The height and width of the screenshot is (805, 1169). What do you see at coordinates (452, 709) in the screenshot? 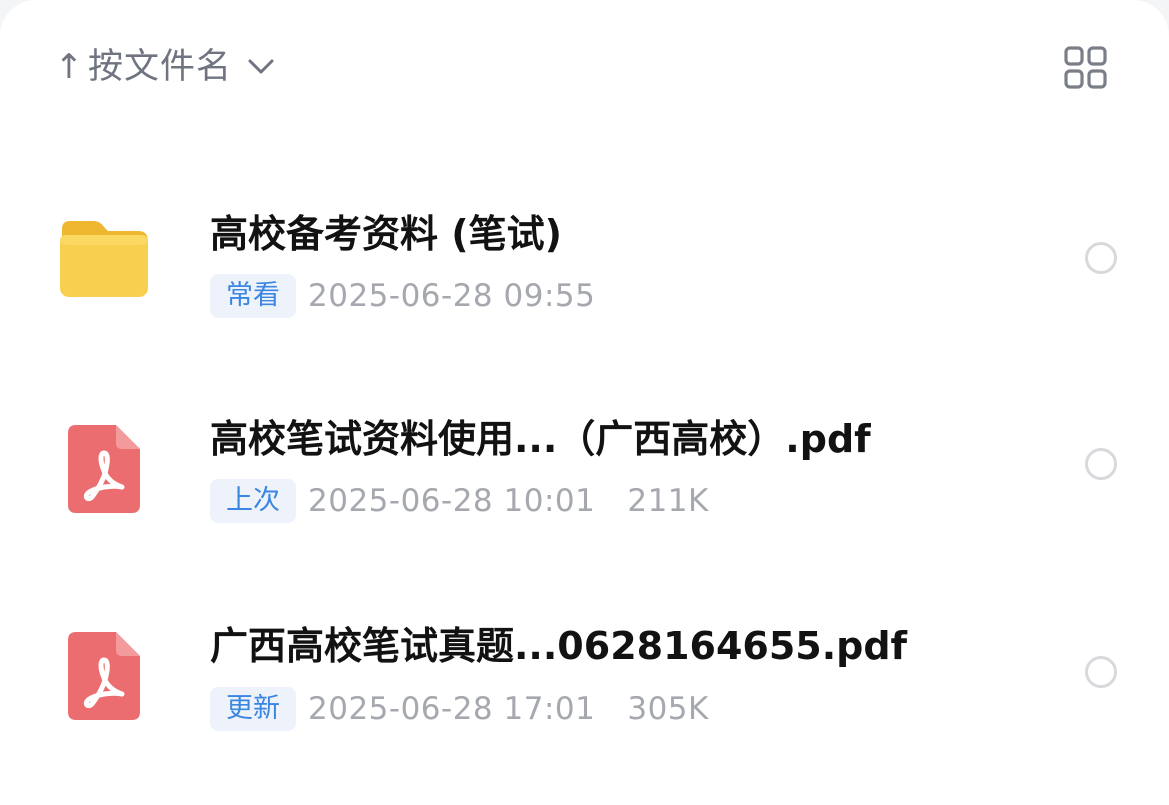
I see `file-date: 2025-06-28 17:01` at bounding box center [452, 709].